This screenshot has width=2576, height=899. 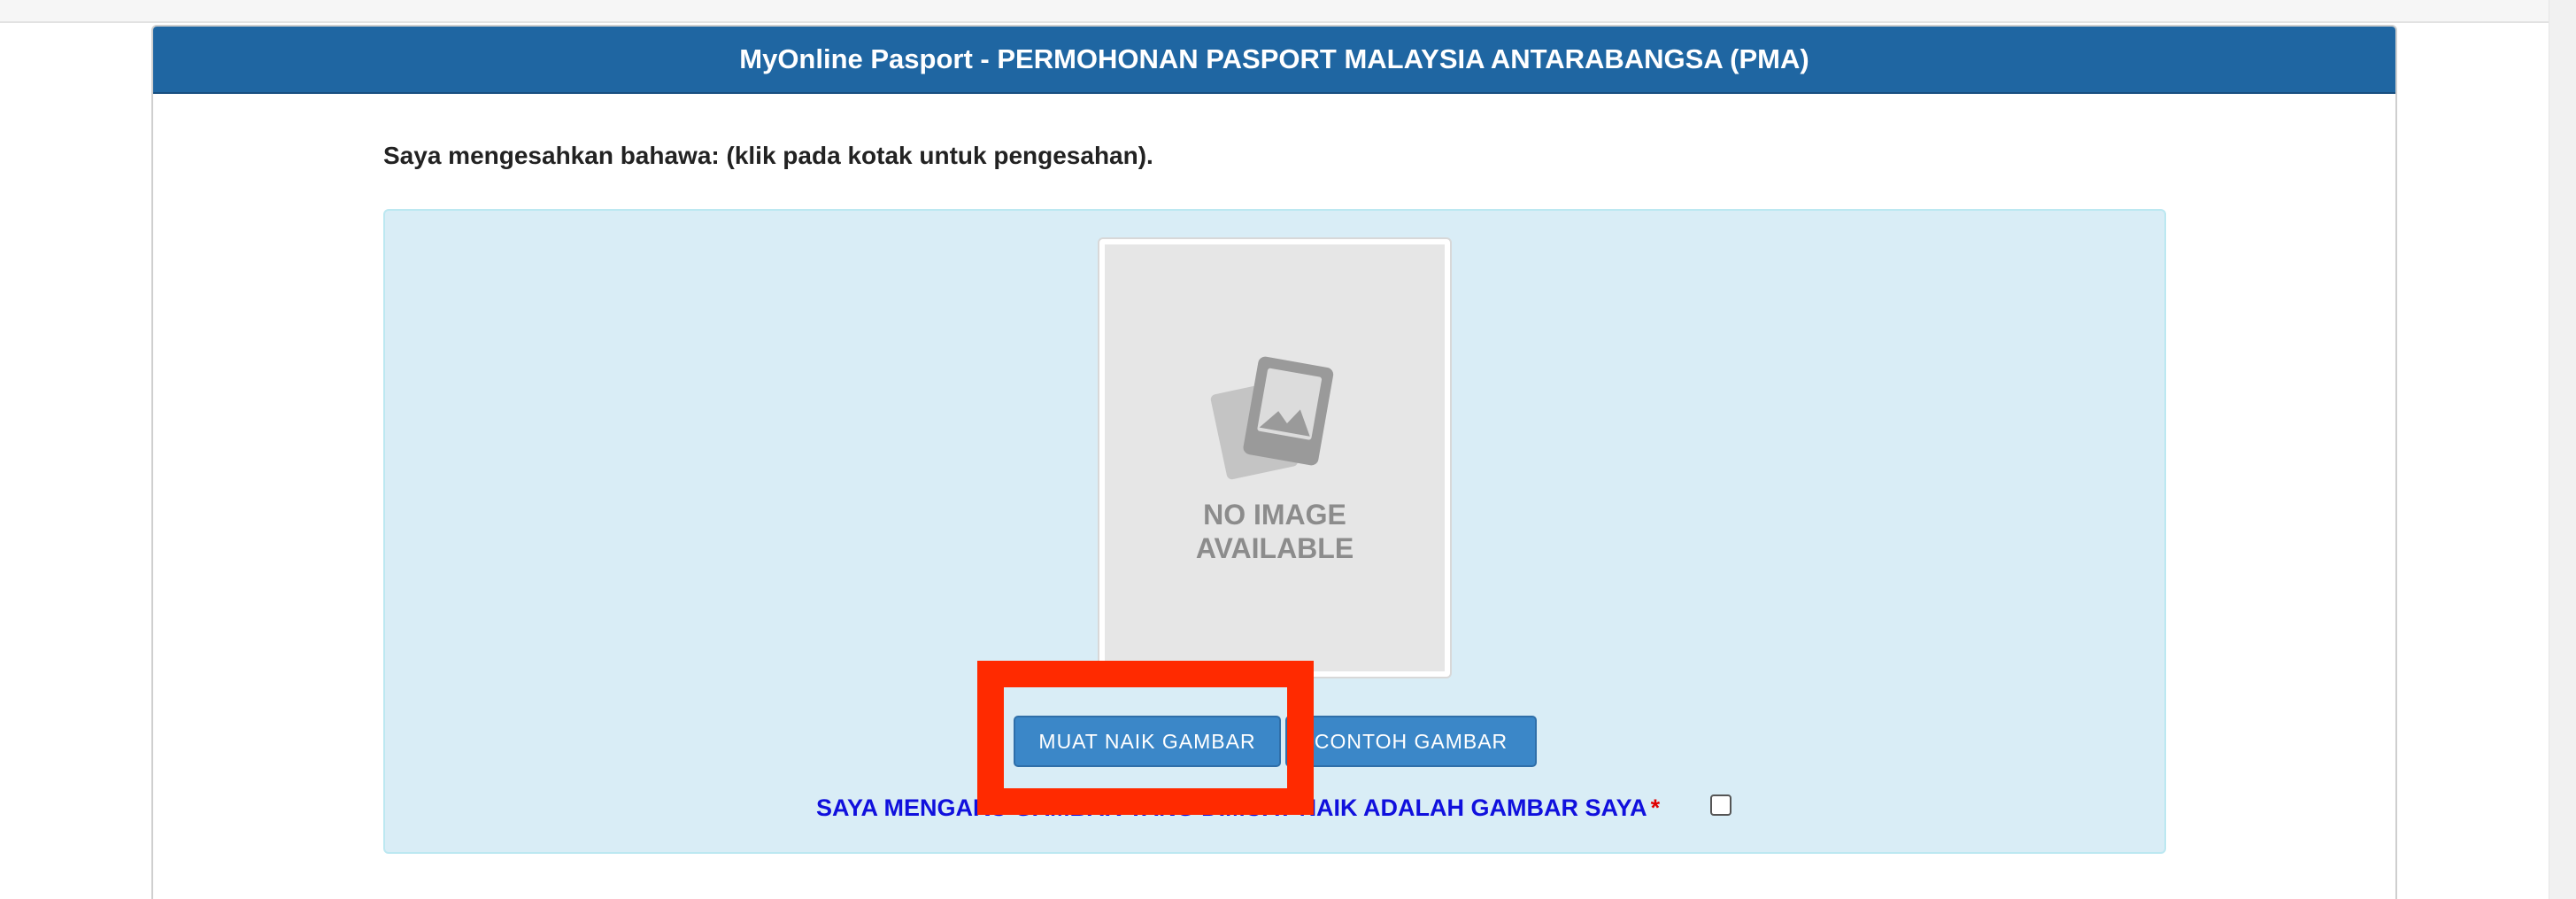 I want to click on photo-placeholder: NO IMAGE AVAILABLE, so click(x=1275, y=458).